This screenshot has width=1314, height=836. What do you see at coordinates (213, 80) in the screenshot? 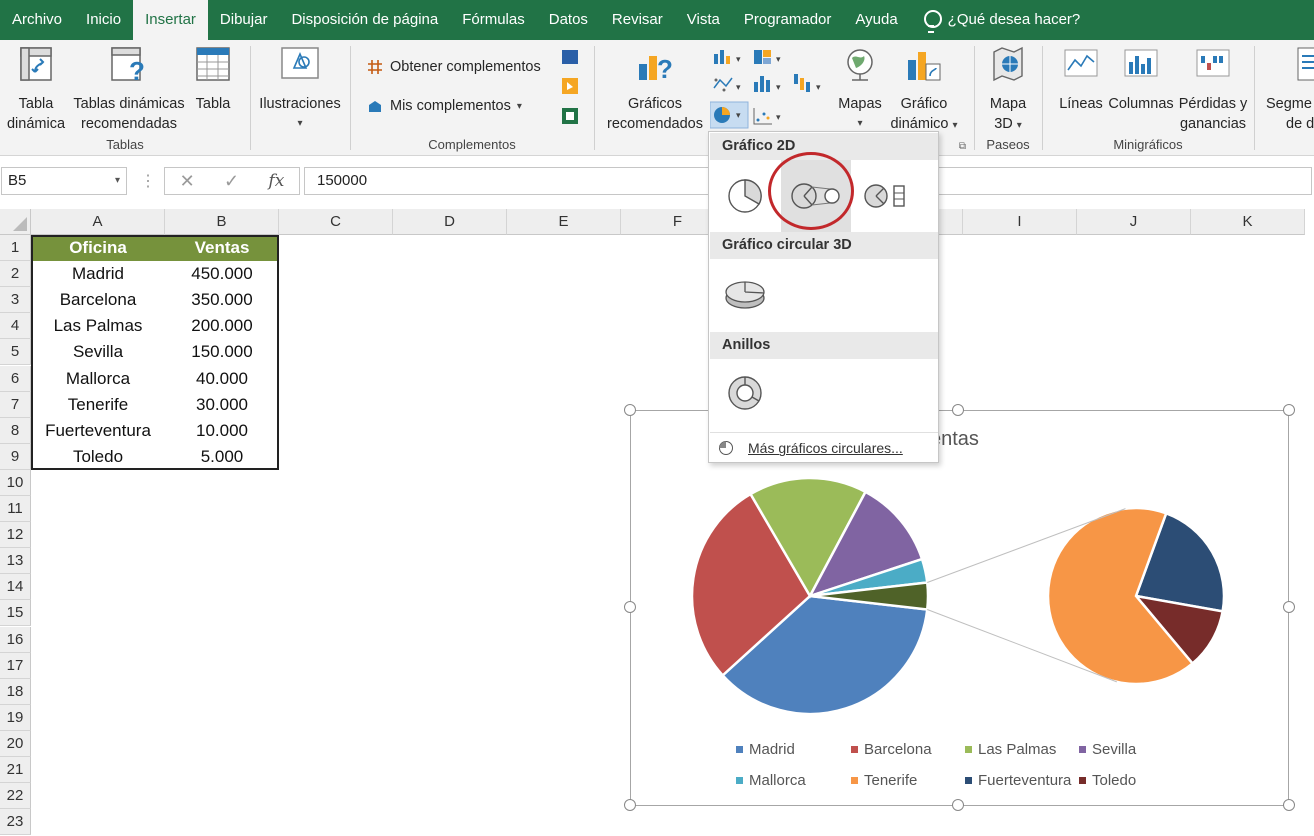
I see `tabla-button: Tabla` at bounding box center [213, 80].